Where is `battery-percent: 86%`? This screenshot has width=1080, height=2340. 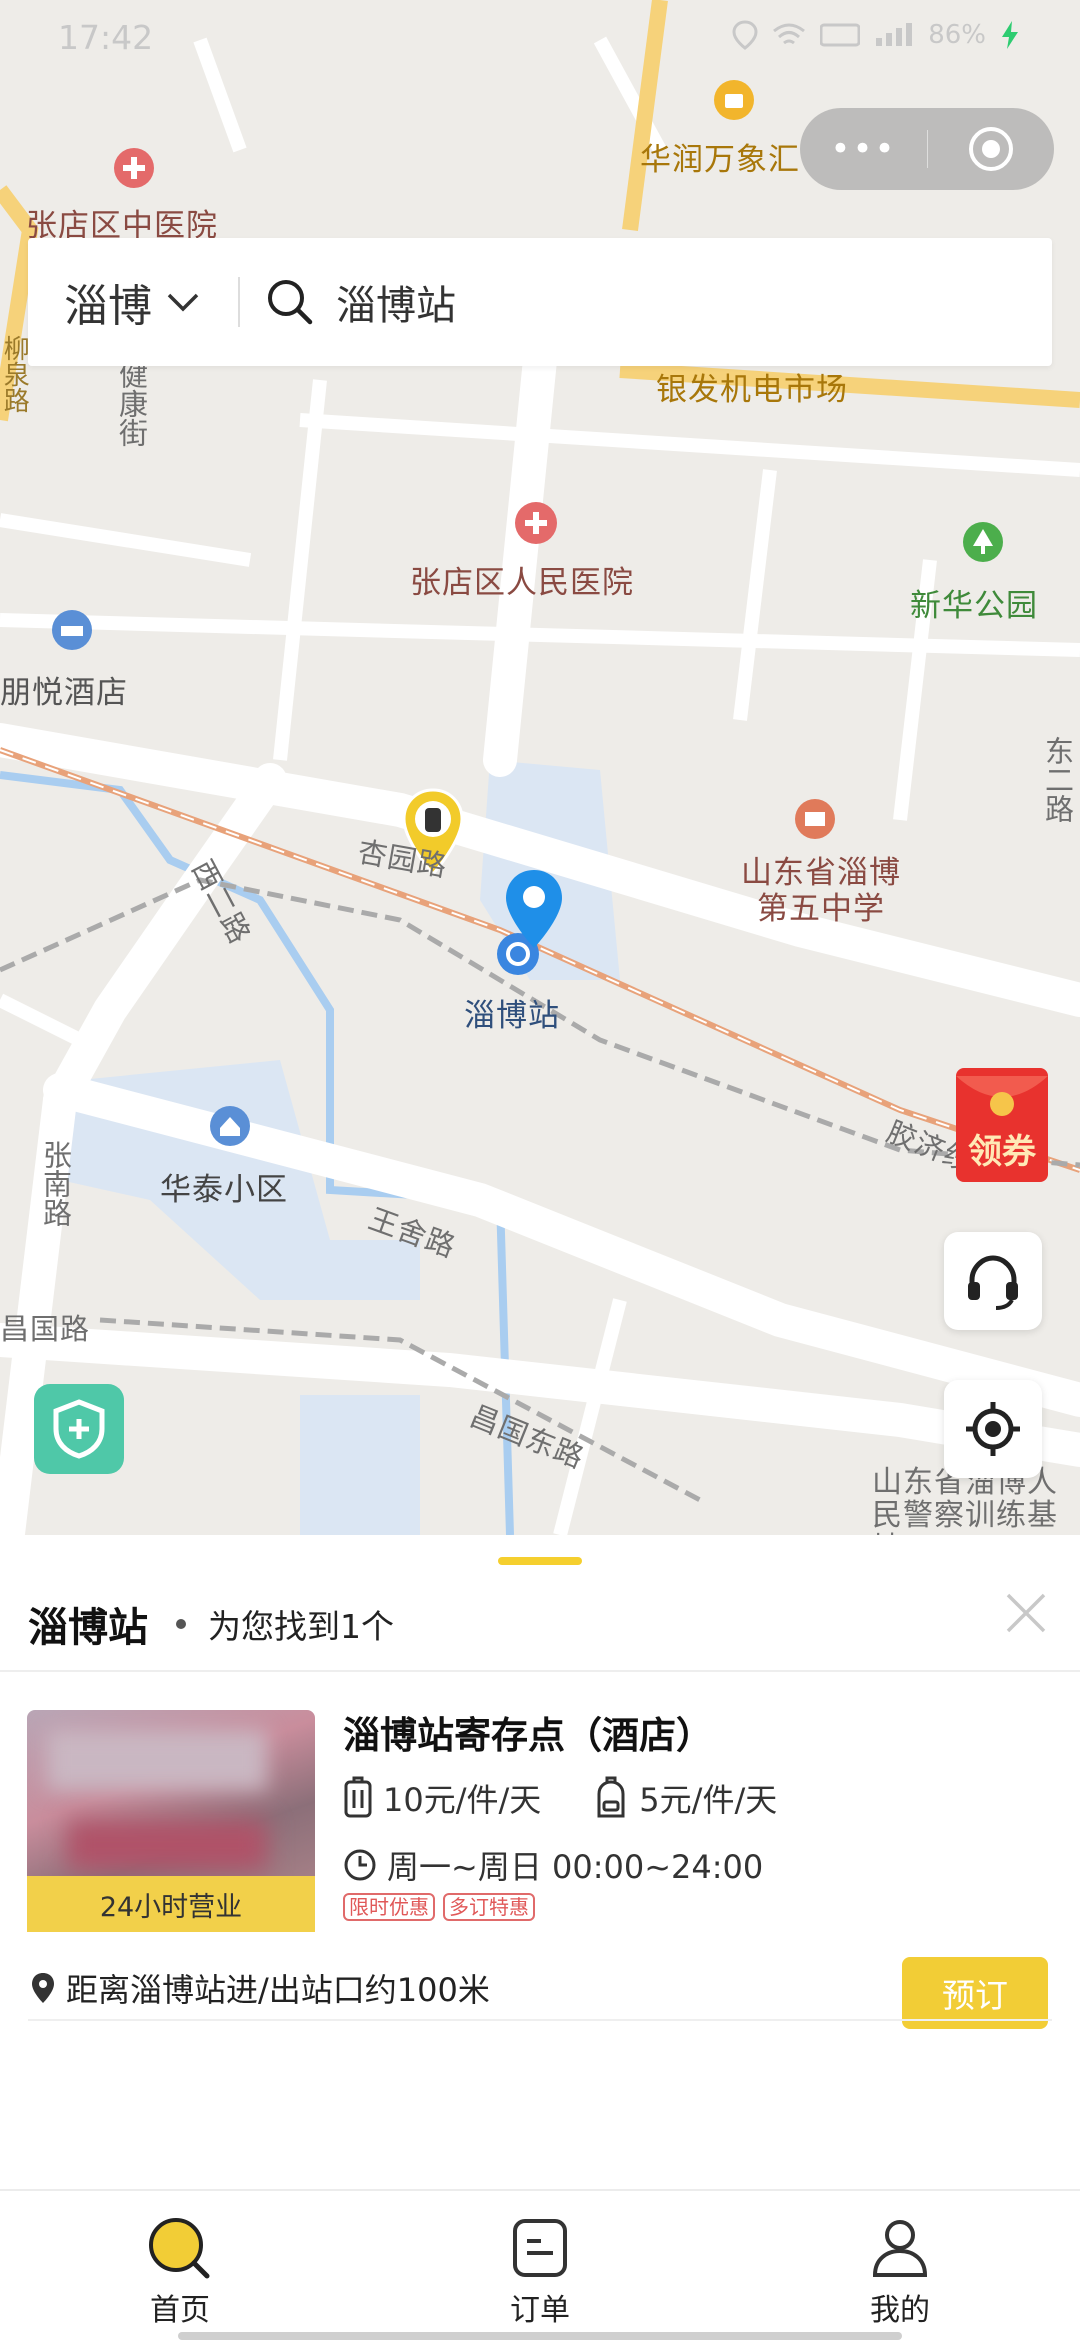 battery-percent: 86% is located at coordinates (957, 35).